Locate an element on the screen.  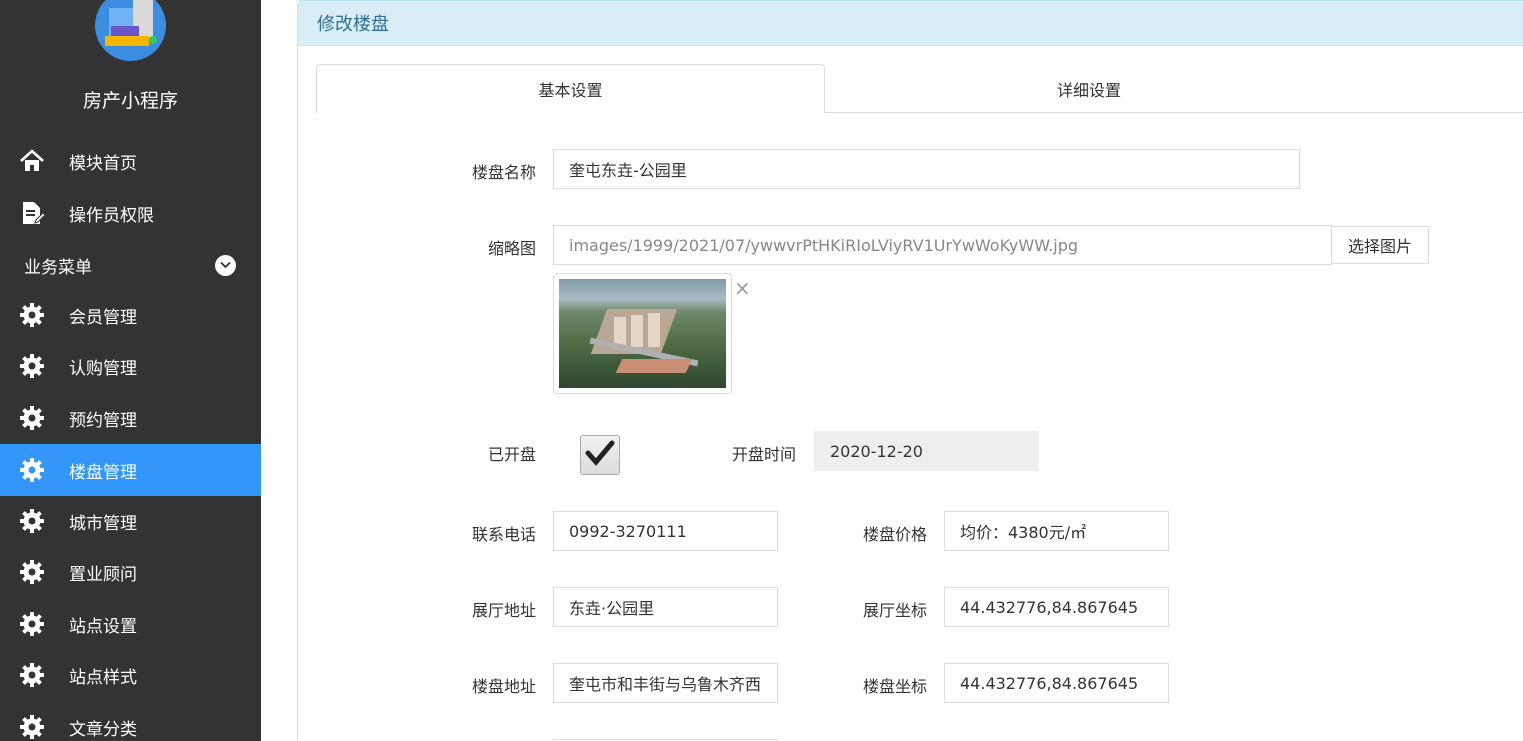
sidebar-item-article-categories: 文章分类 is located at coordinates (130, 721).